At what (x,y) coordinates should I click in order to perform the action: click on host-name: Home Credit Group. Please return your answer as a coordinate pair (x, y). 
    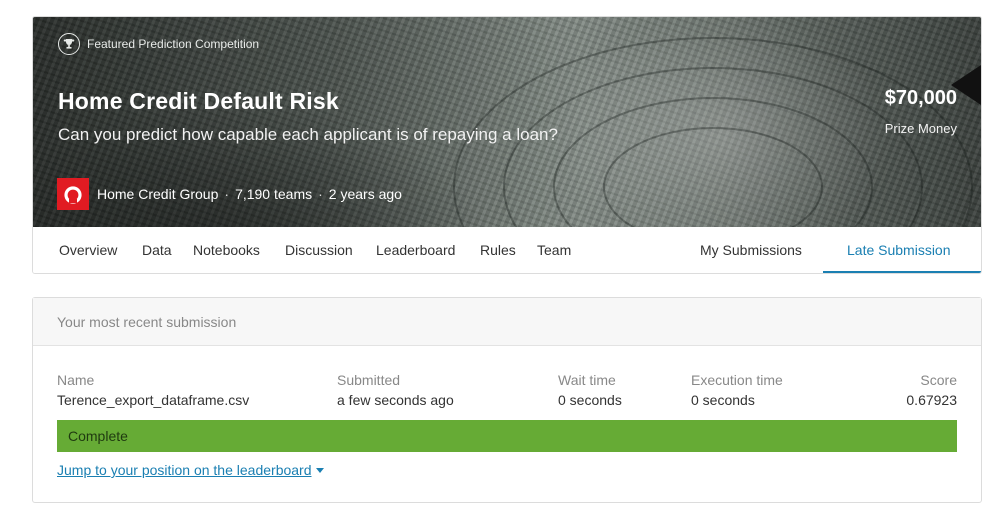
    Looking at the image, I should click on (157, 194).